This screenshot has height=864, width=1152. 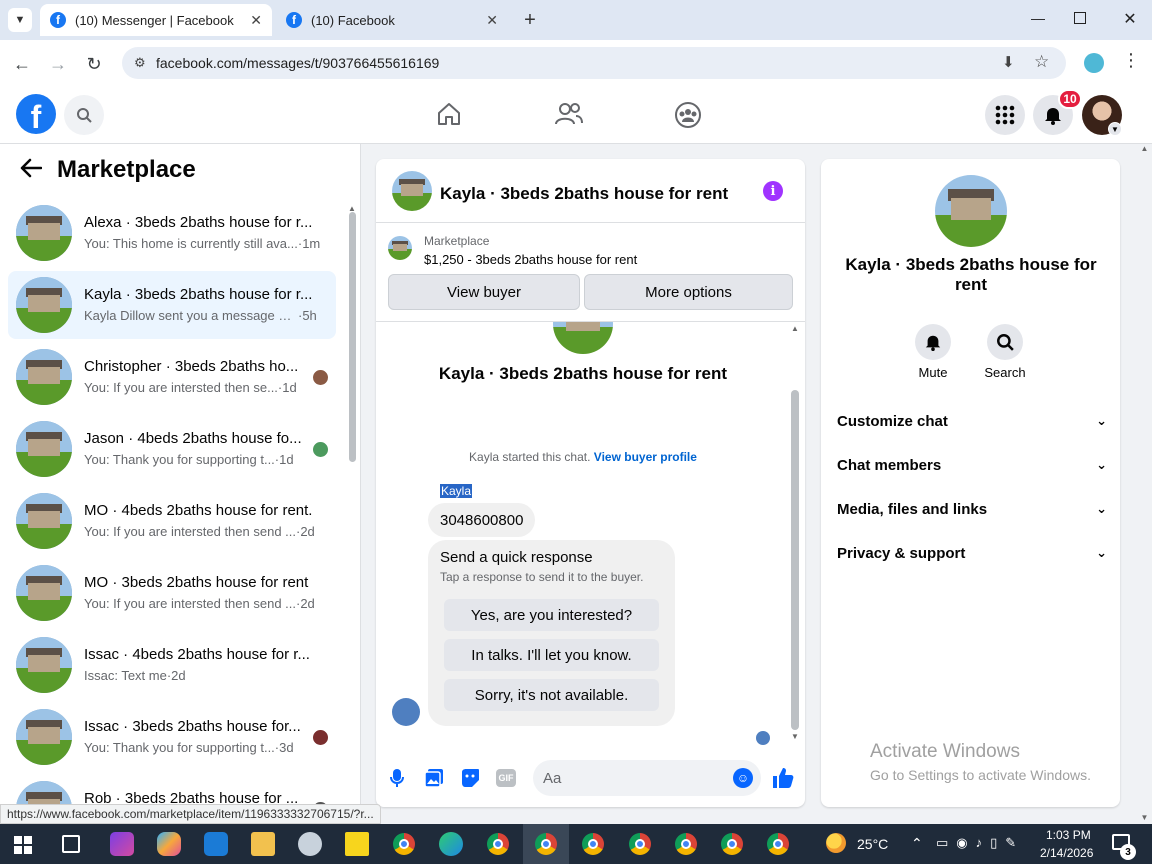 What do you see at coordinates (1131, 60) in the screenshot?
I see `browser-menu-icon: ⋮` at bounding box center [1131, 60].